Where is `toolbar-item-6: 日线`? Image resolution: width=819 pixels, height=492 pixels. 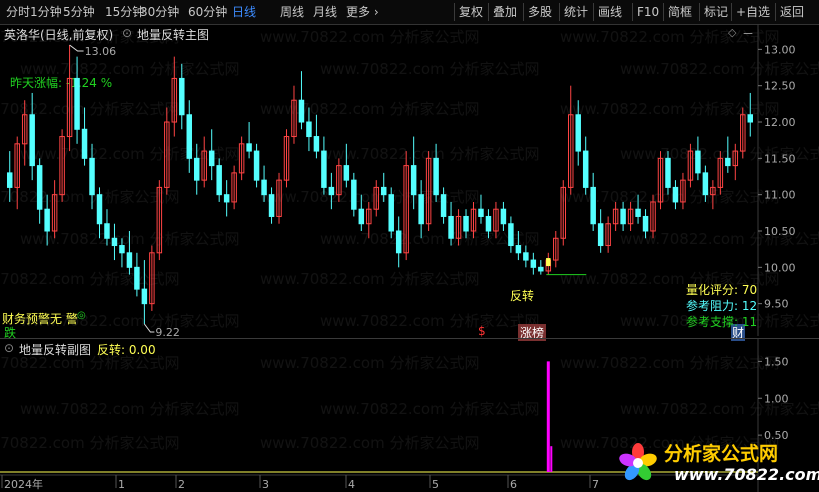 toolbar-item-6: 日线 is located at coordinates (244, 12).